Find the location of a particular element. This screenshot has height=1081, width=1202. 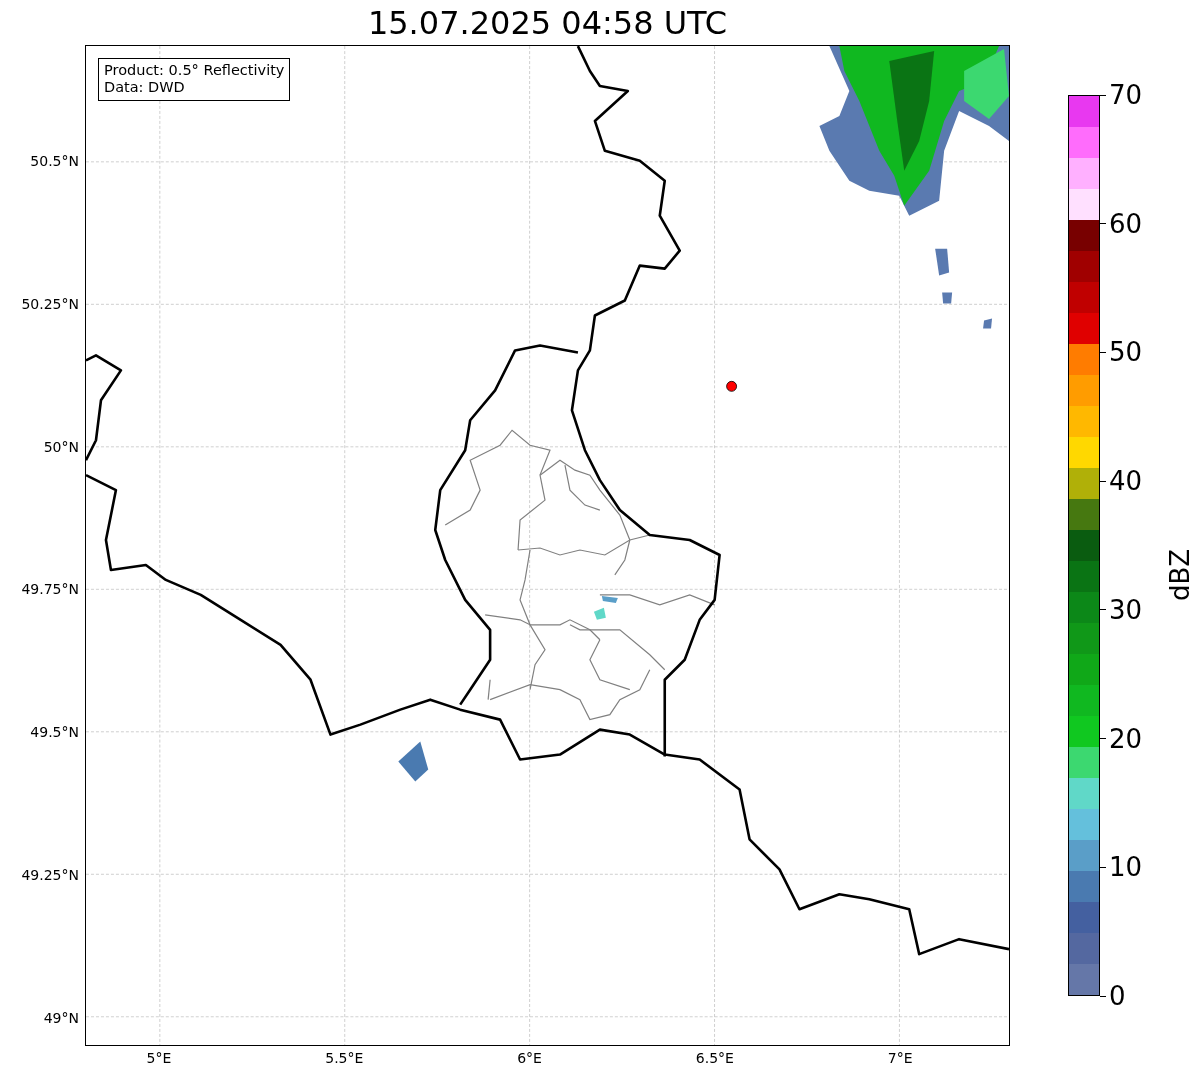

axis-tick-label: 49°N is located at coordinates (61, 1017).